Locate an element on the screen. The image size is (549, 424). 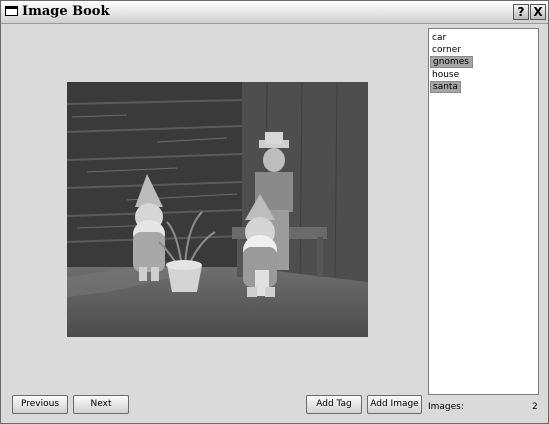
tag-list-item: car is located at coordinates (439, 38).